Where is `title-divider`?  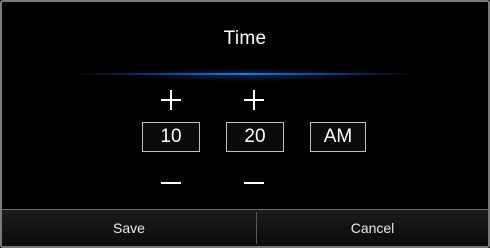 title-divider is located at coordinates (245, 74).